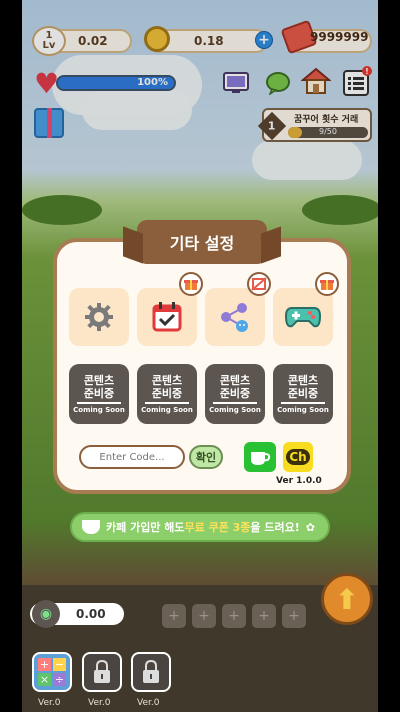  What do you see at coordinates (275, 527) in the screenshot?
I see `banner-text-post: 을 드려요!` at bounding box center [275, 527].